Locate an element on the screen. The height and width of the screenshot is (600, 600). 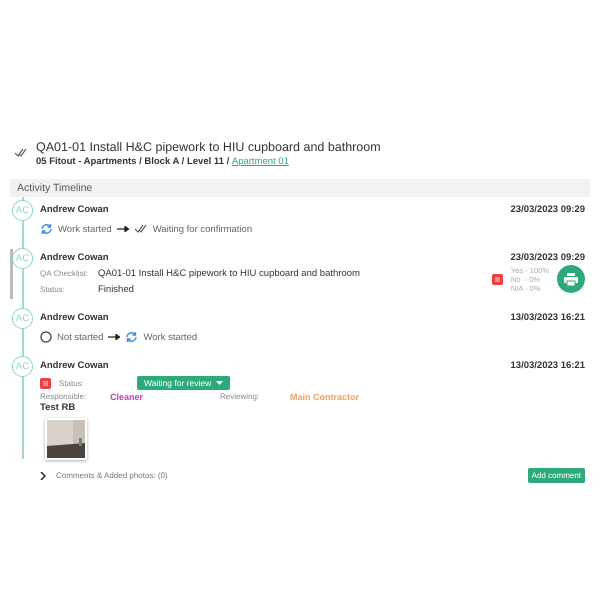
print-icon is located at coordinates (571, 279).